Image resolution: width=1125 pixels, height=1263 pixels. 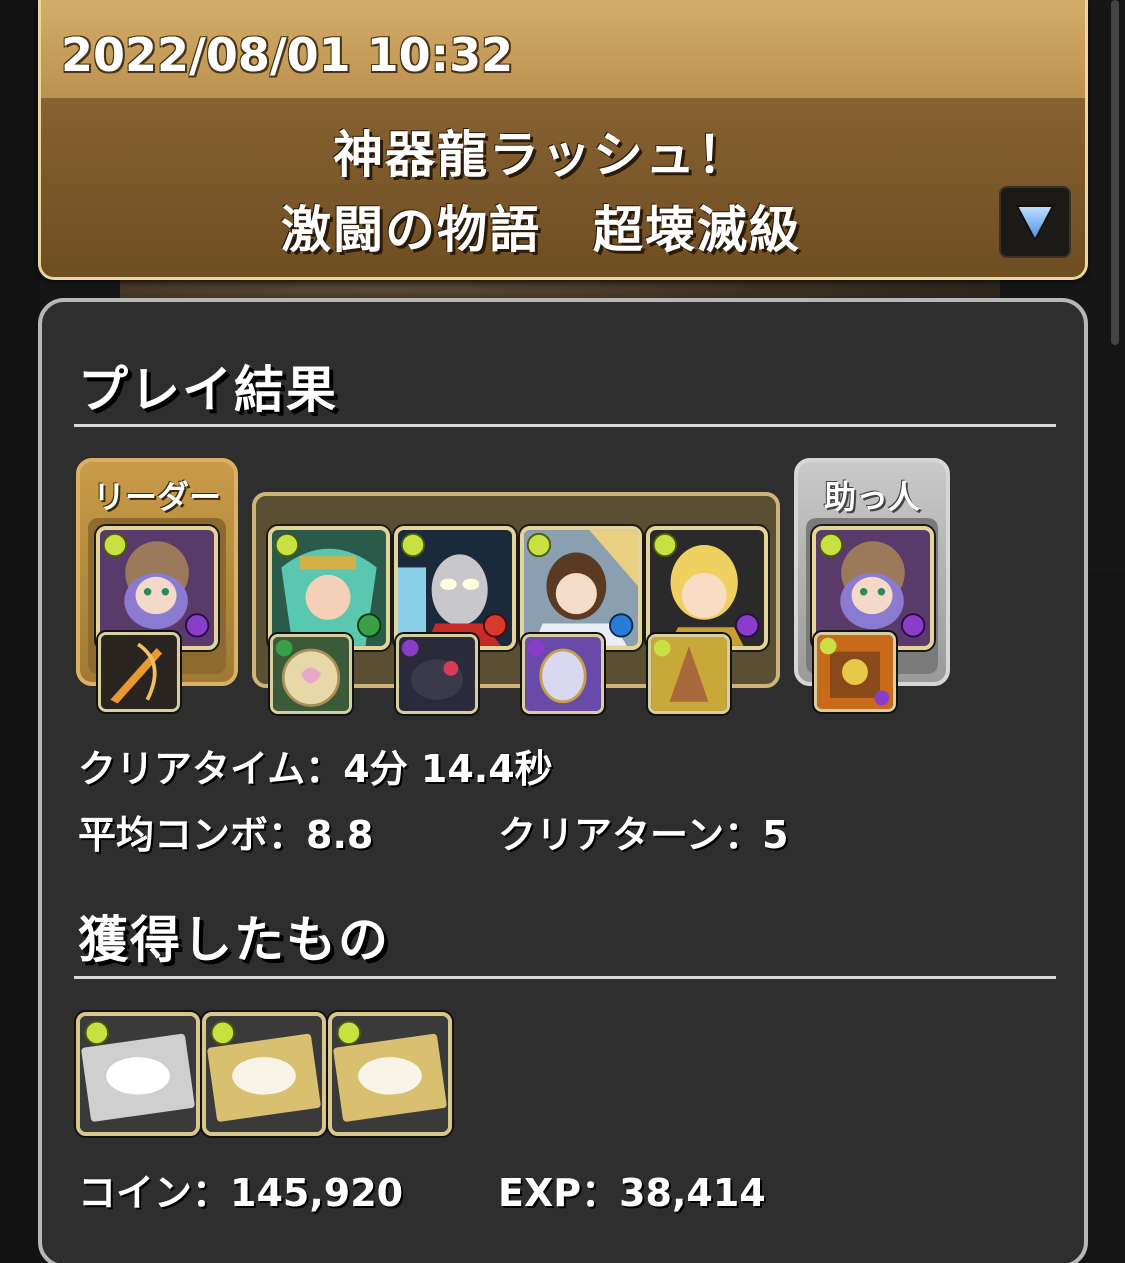 I want to click on avg-combo-value: 8.8, so click(x=340, y=835).